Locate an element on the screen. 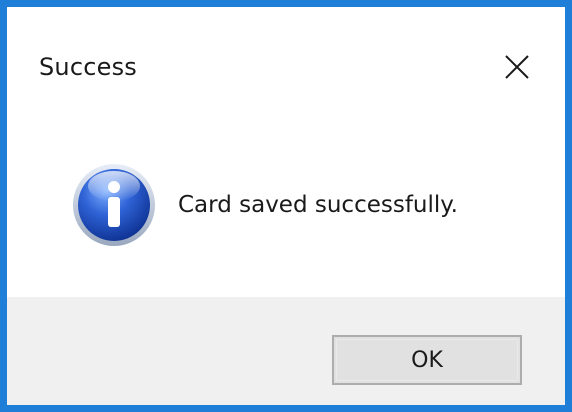  message-text: Card saved successfully. is located at coordinates (318, 205).